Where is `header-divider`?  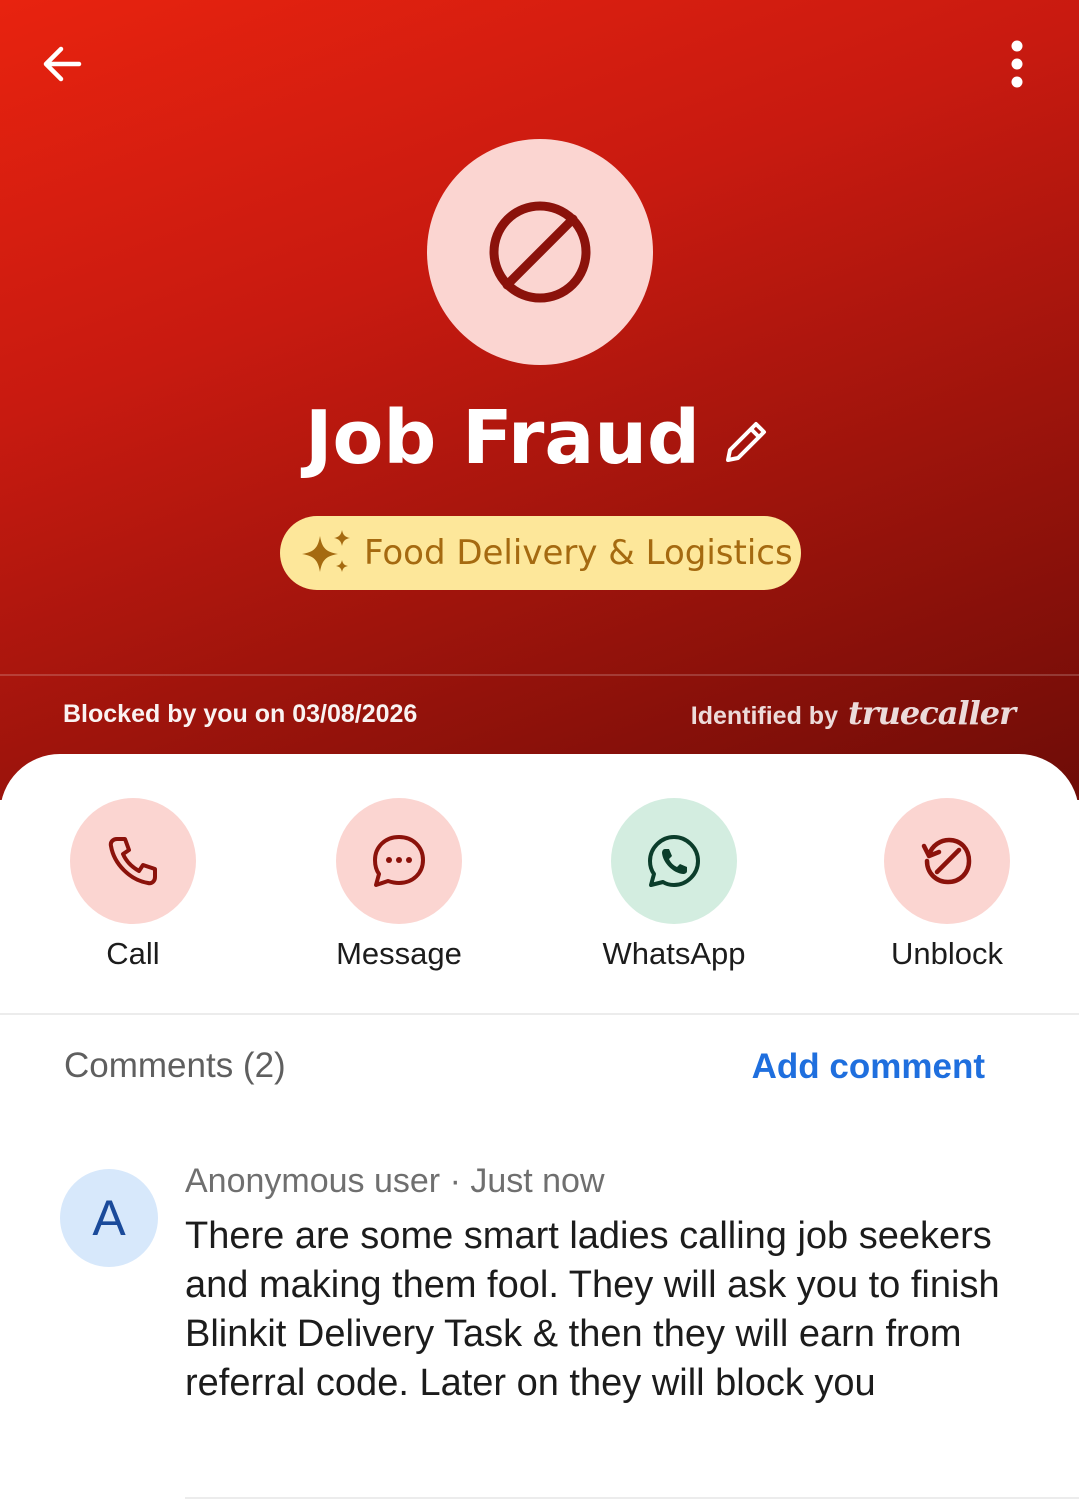 header-divider is located at coordinates (539, 675).